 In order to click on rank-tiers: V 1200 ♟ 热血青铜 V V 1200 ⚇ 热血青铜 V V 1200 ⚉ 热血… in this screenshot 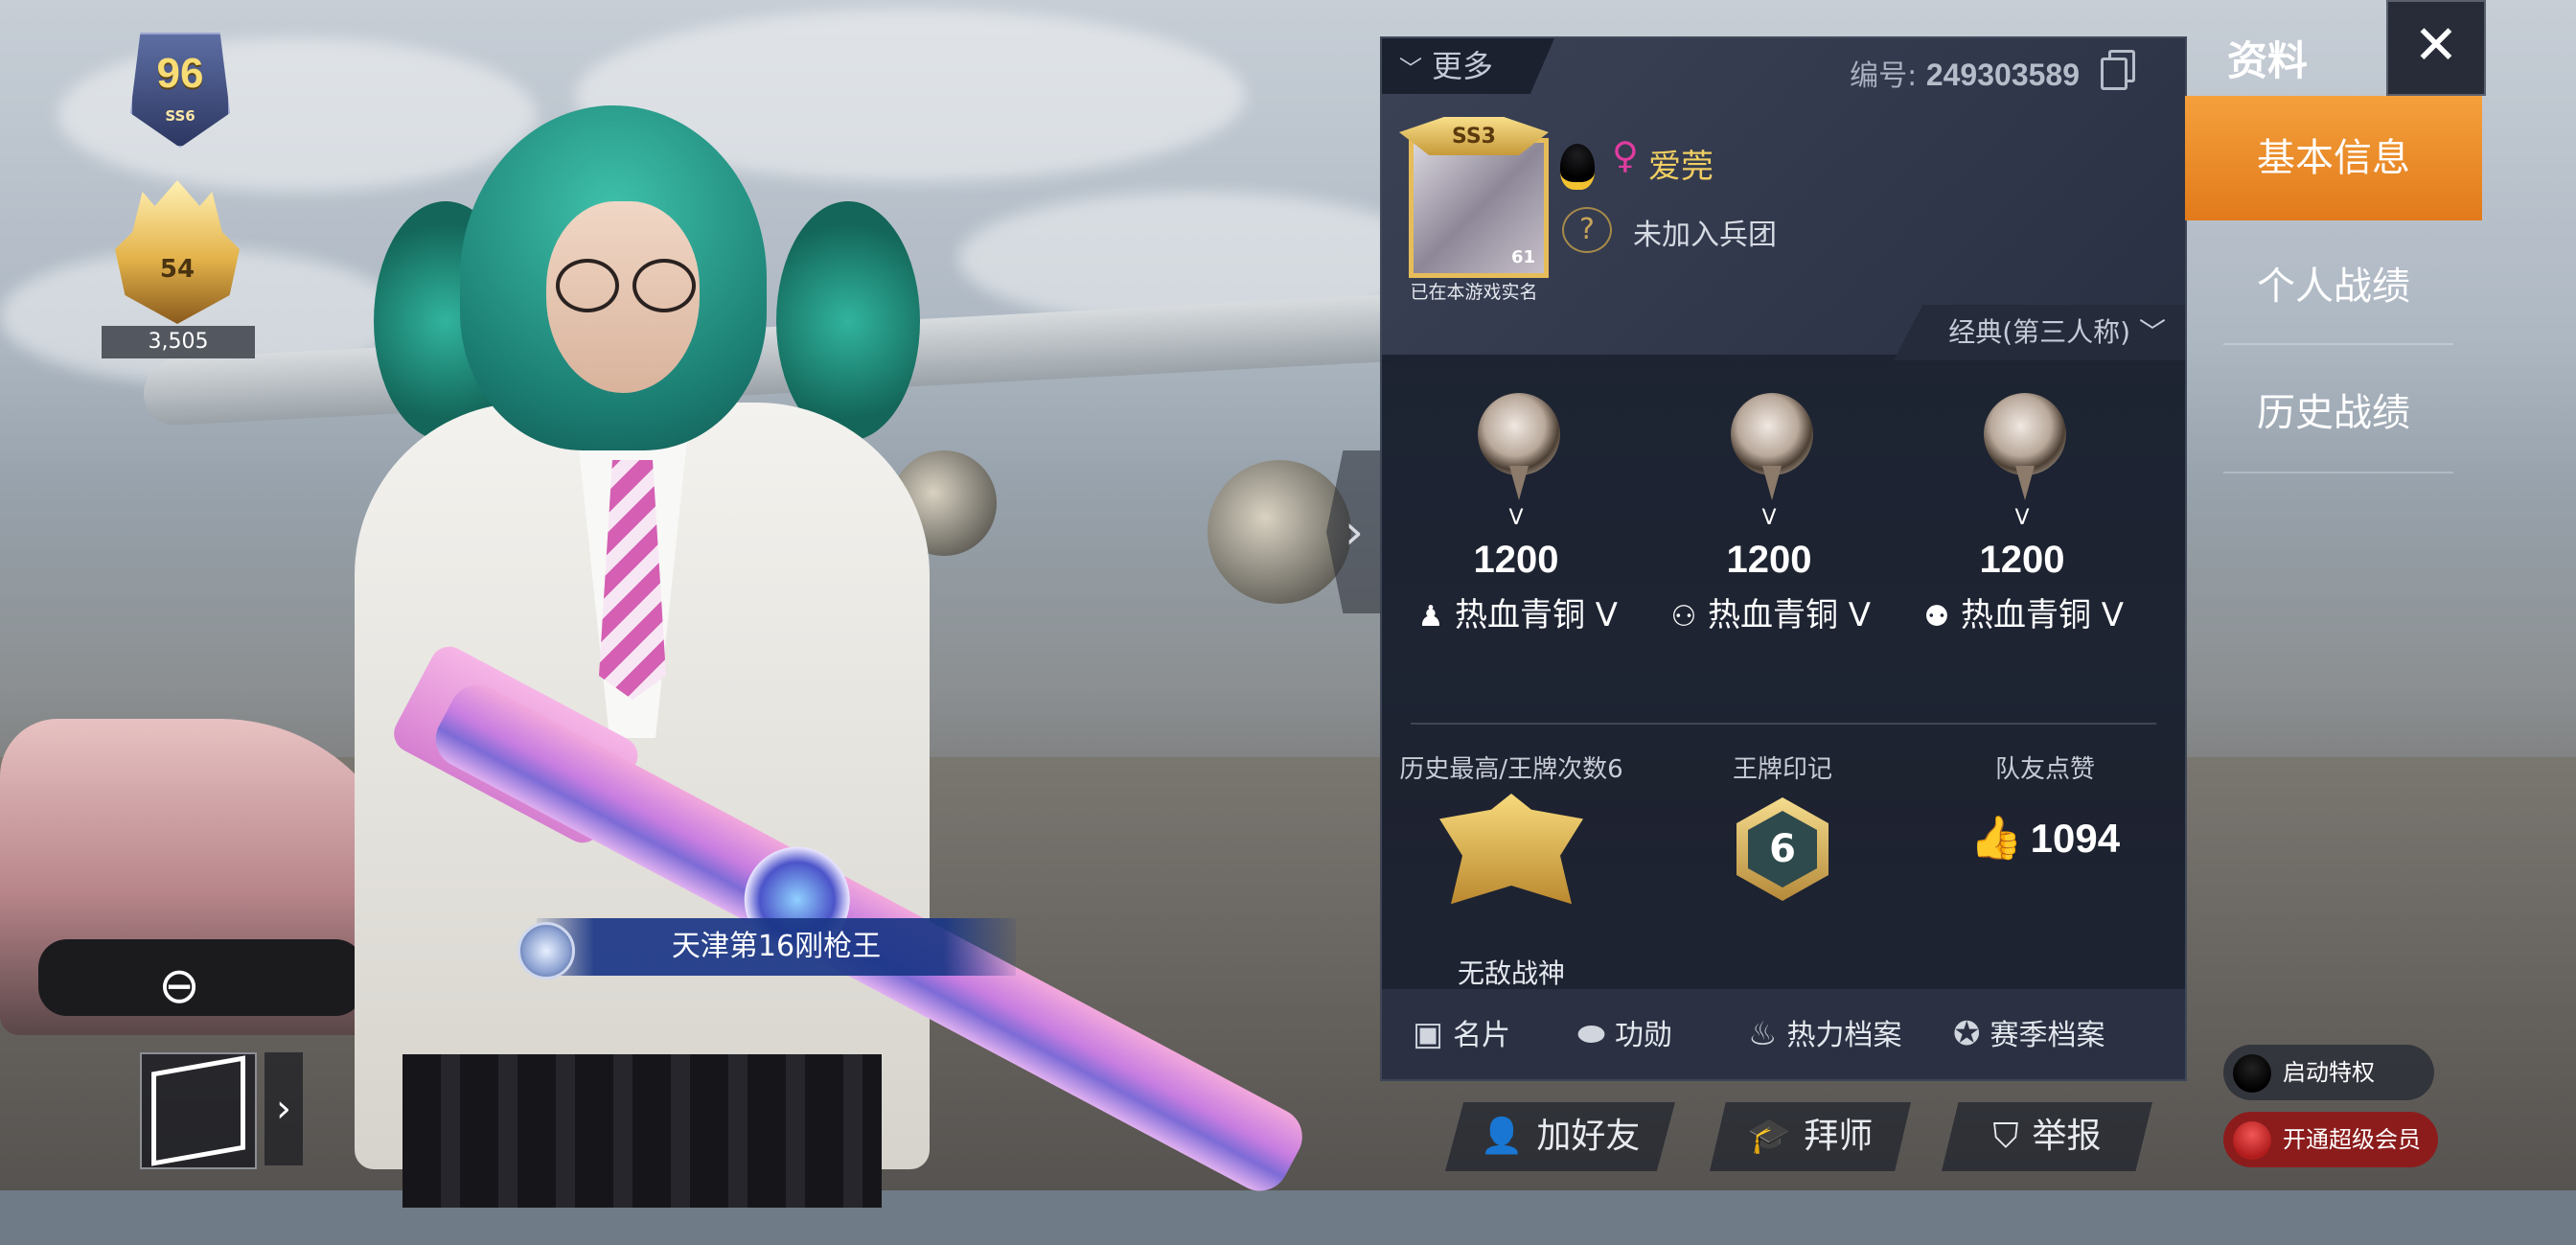, I will do `click(1783, 537)`.